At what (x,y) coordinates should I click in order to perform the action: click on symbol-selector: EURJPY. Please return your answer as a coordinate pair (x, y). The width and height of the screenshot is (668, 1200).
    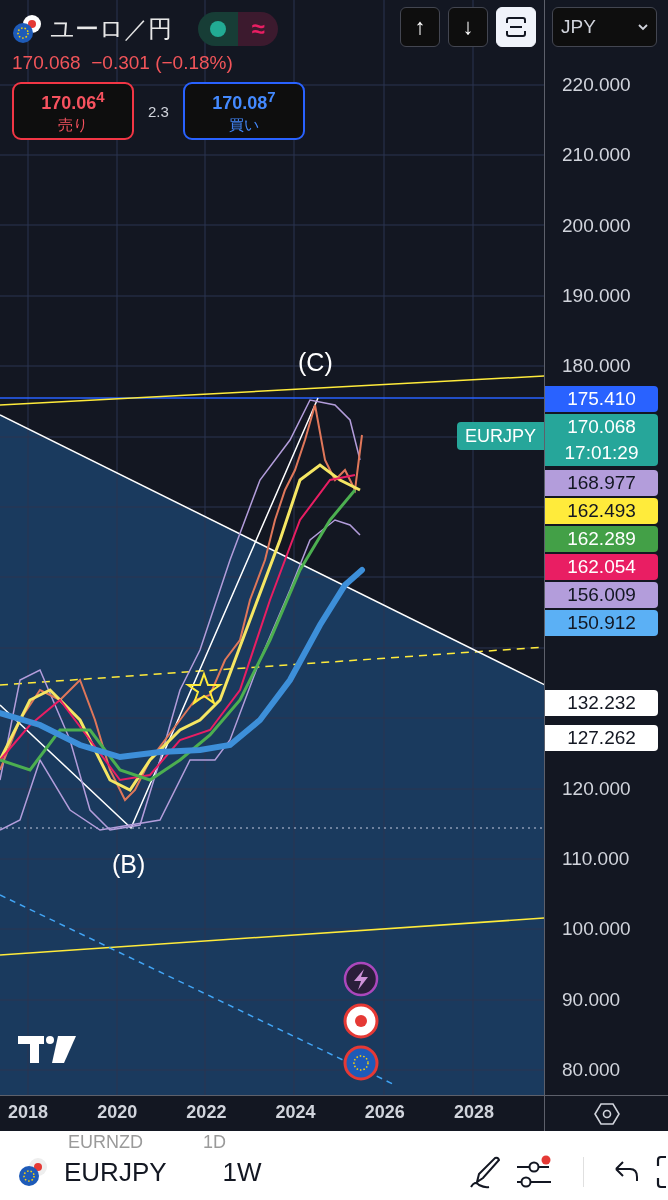
    Looking at the image, I should click on (115, 1172).